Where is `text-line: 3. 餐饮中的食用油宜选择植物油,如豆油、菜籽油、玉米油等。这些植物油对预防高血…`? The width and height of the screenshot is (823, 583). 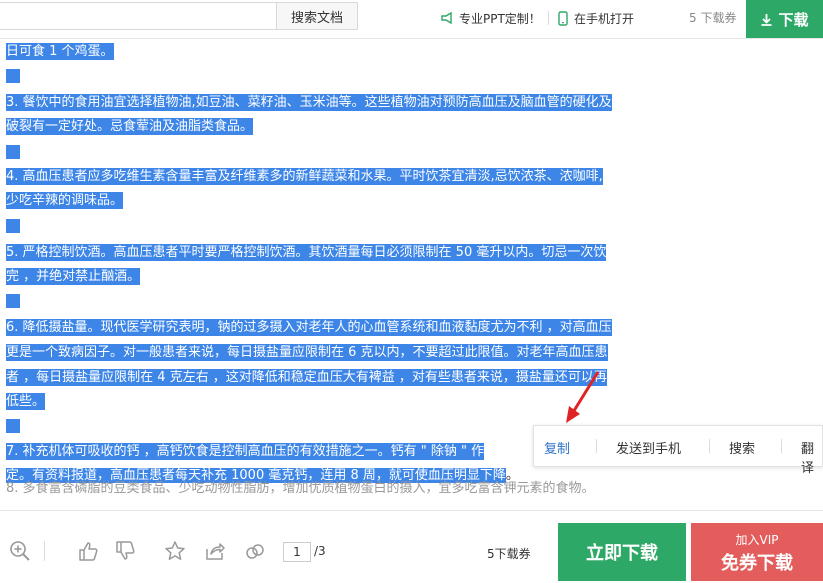
text-line: 3. 餐饮中的食用油宜选择植物油,如豆油、菜籽油、玉米油等。这些植物油对预防高血… is located at coordinates (309, 102).